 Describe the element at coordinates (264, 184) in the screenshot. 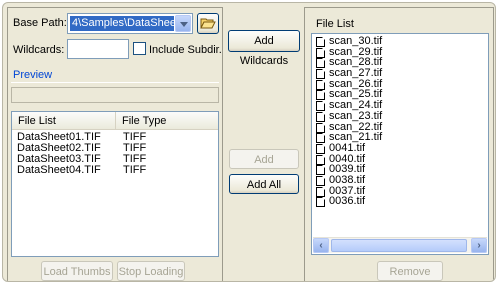

I see `add-all-button: Add All` at that location.